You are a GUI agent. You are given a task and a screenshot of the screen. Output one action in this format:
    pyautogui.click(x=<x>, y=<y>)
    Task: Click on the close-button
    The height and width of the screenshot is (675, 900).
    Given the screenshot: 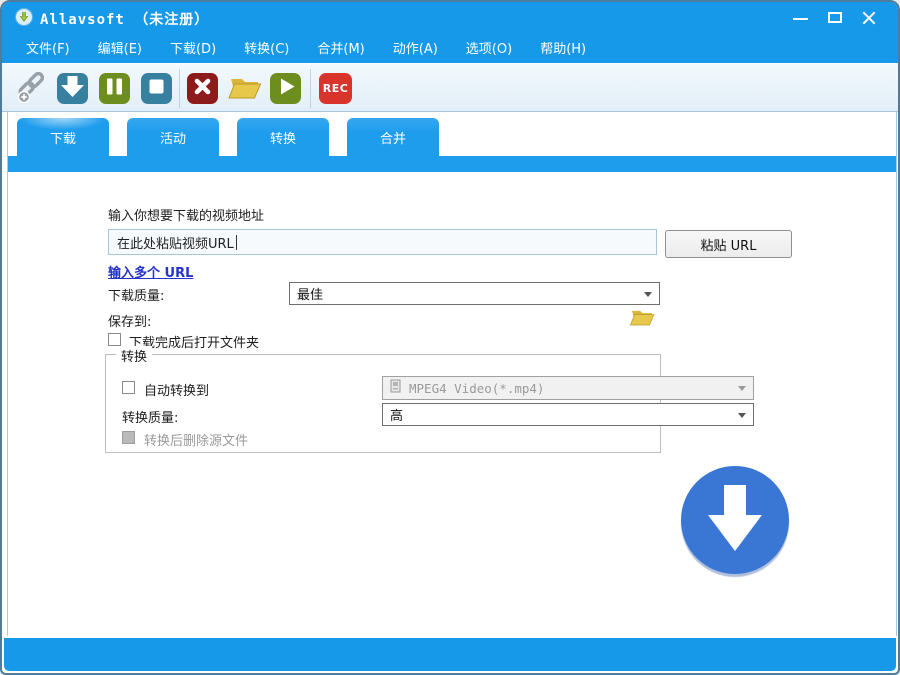 What is the action you would take?
    pyautogui.click(x=869, y=18)
    